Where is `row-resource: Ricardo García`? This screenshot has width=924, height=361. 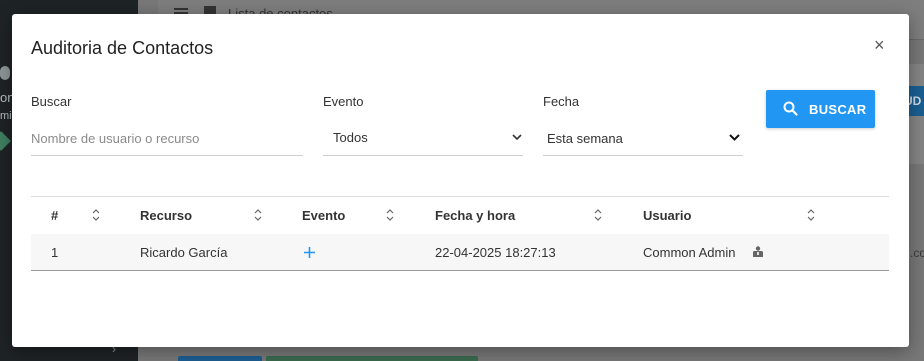 row-resource: Ricardo García is located at coordinates (184, 252).